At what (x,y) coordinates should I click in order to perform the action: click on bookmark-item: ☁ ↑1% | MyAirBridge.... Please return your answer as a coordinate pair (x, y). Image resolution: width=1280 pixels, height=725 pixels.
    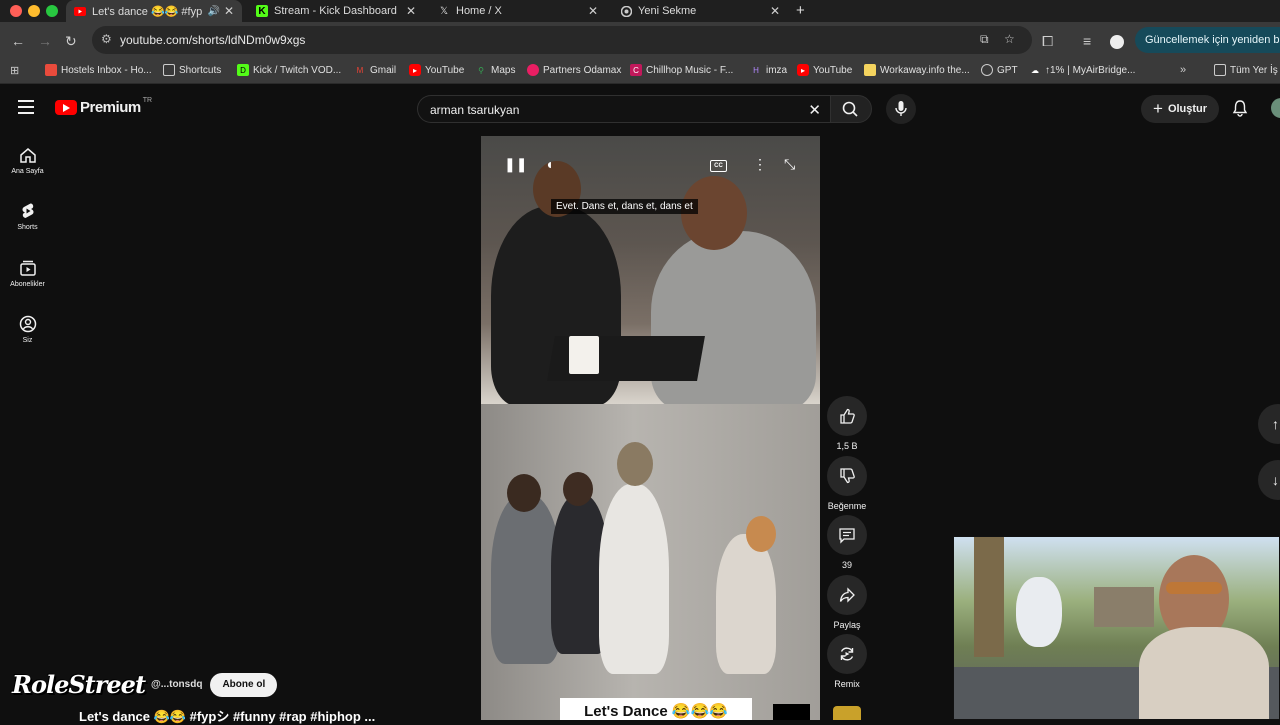
    Looking at the image, I should click on (1082, 70).